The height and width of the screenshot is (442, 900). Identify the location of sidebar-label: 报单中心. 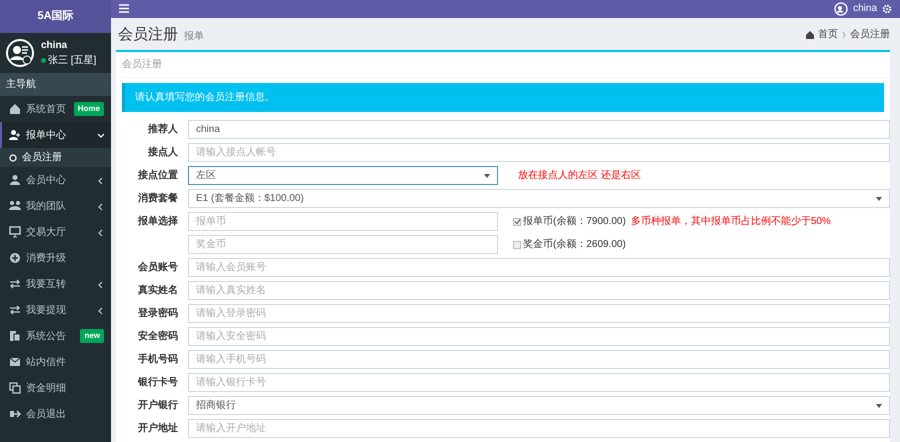
(46, 135).